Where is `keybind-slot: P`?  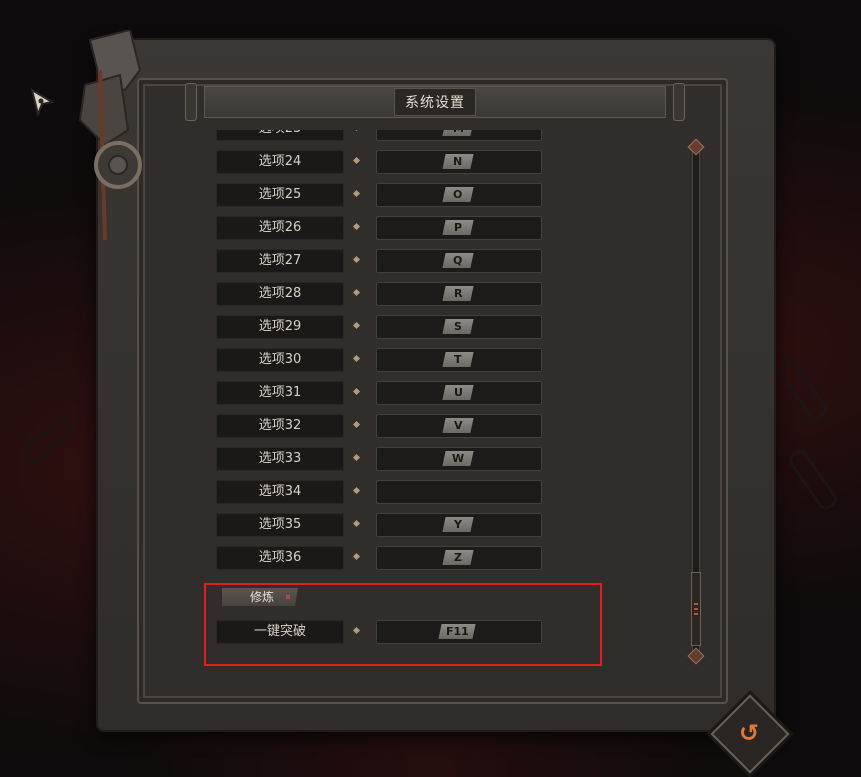 keybind-slot: P is located at coordinates (459, 228).